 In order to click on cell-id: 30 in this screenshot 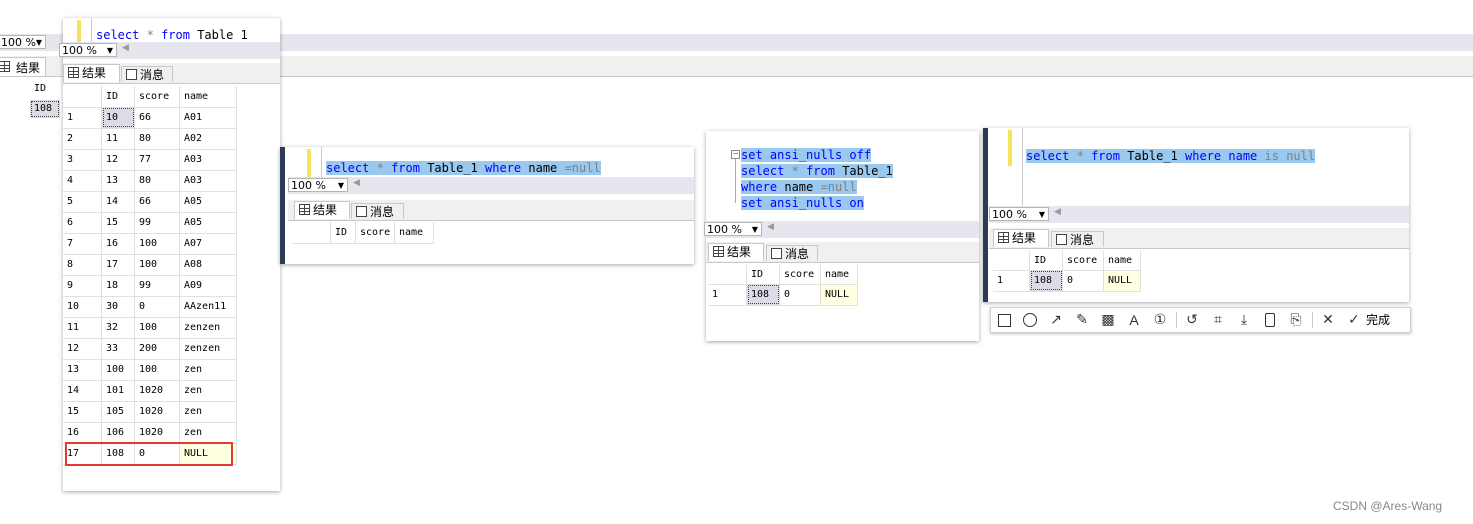, I will do `click(118, 307)`.